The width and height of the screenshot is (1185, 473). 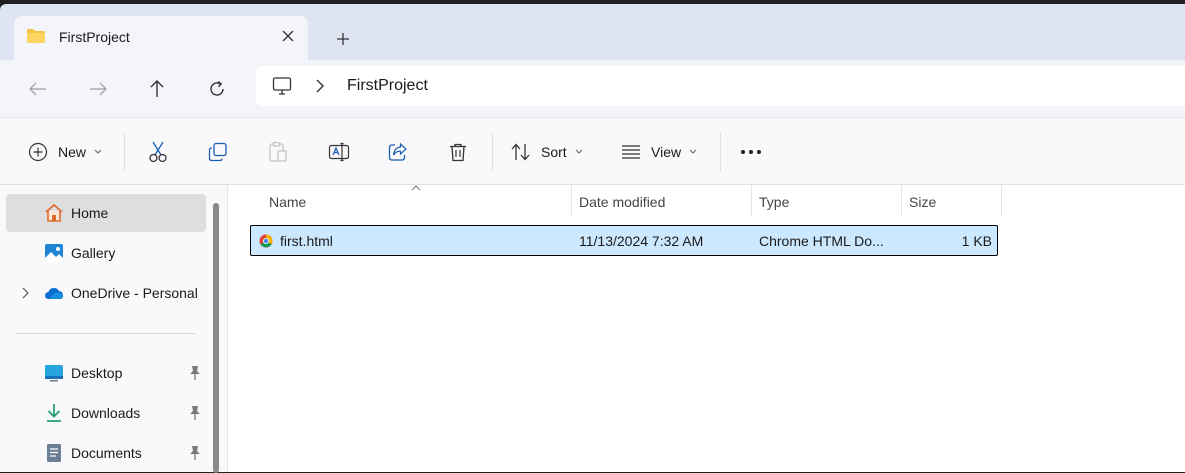 I want to click on view-button: View, so click(x=659, y=152).